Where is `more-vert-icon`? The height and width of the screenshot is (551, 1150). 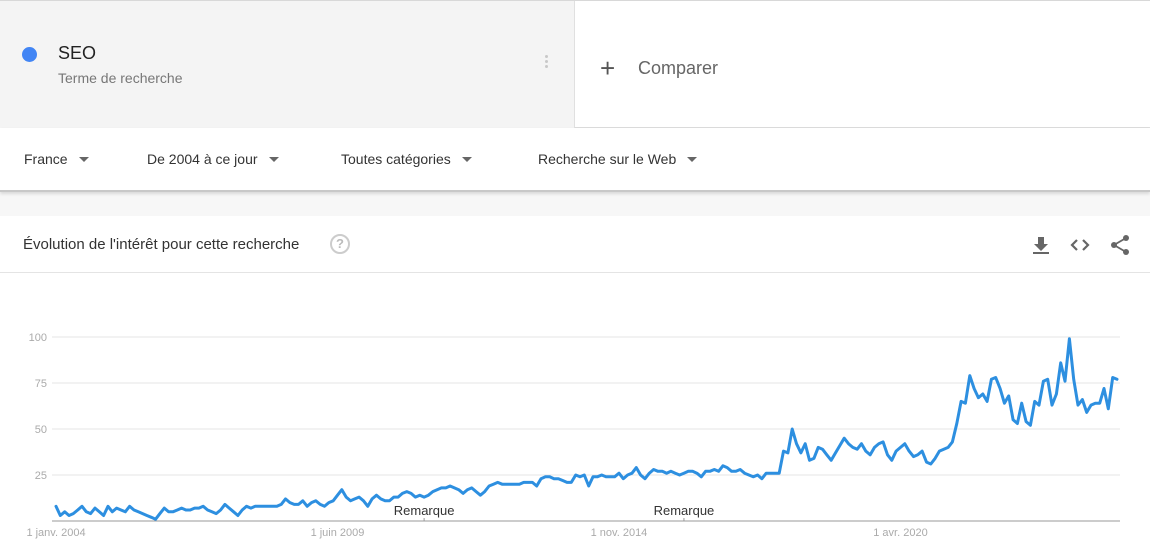
more-vert-icon is located at coordinates (546, 64).